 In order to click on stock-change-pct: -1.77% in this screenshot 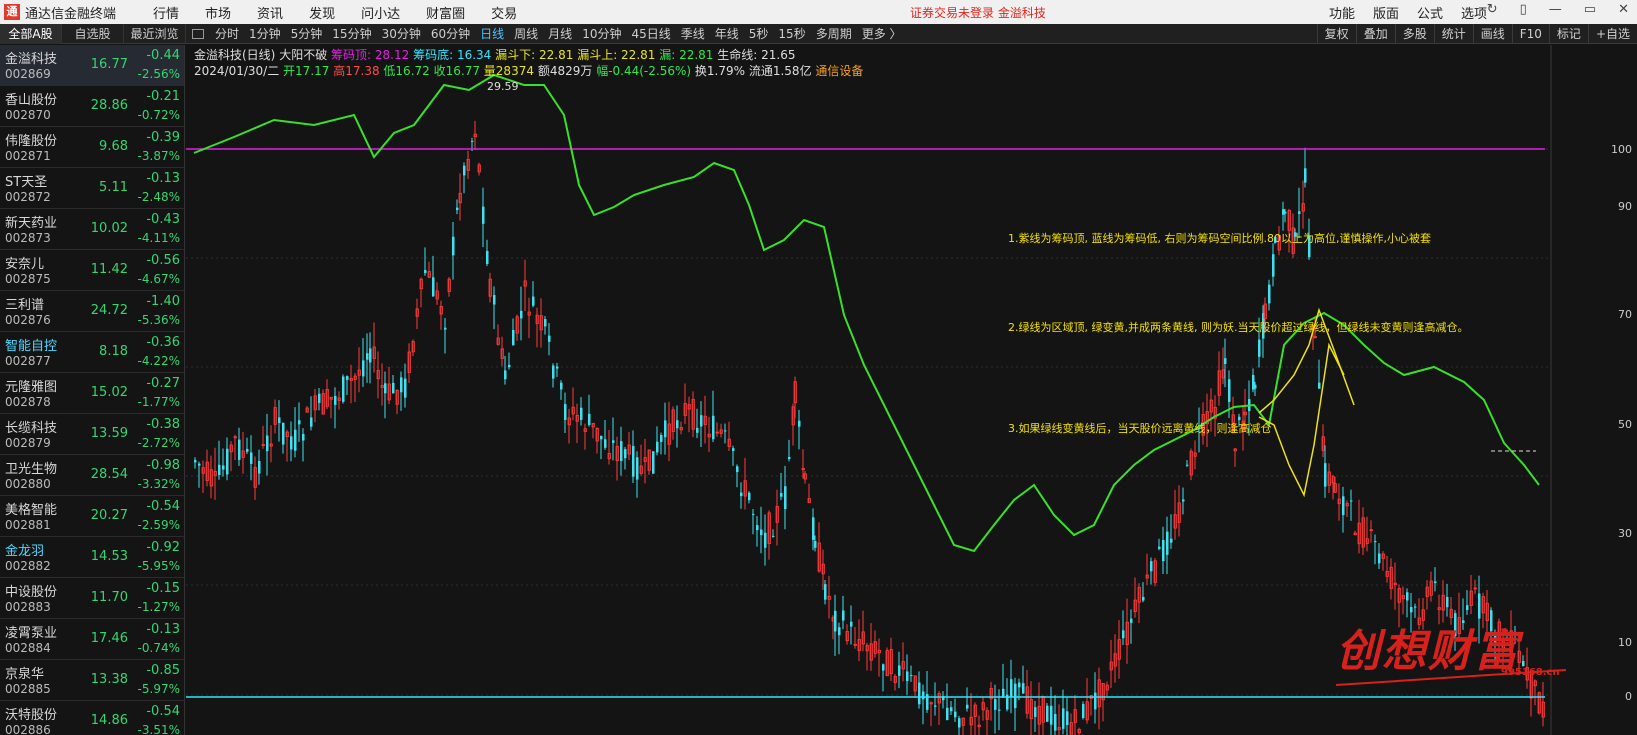, I will do `click(158, 402)`.